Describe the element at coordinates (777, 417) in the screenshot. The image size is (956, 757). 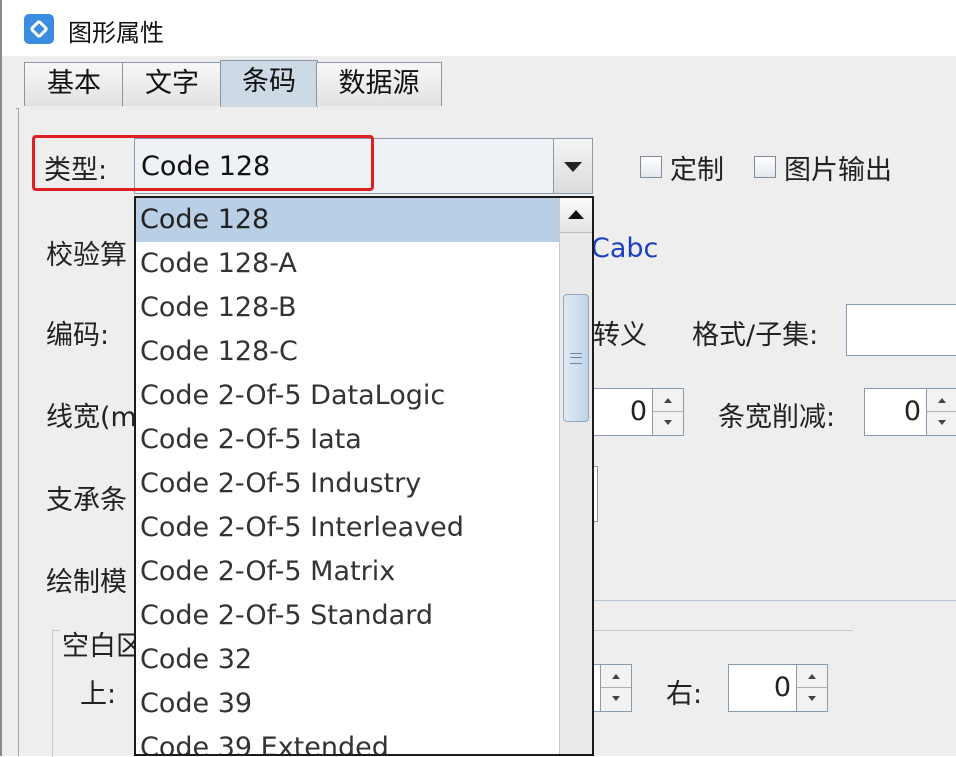
I see `bar-reduction-label: 条宽削减:` at that location.